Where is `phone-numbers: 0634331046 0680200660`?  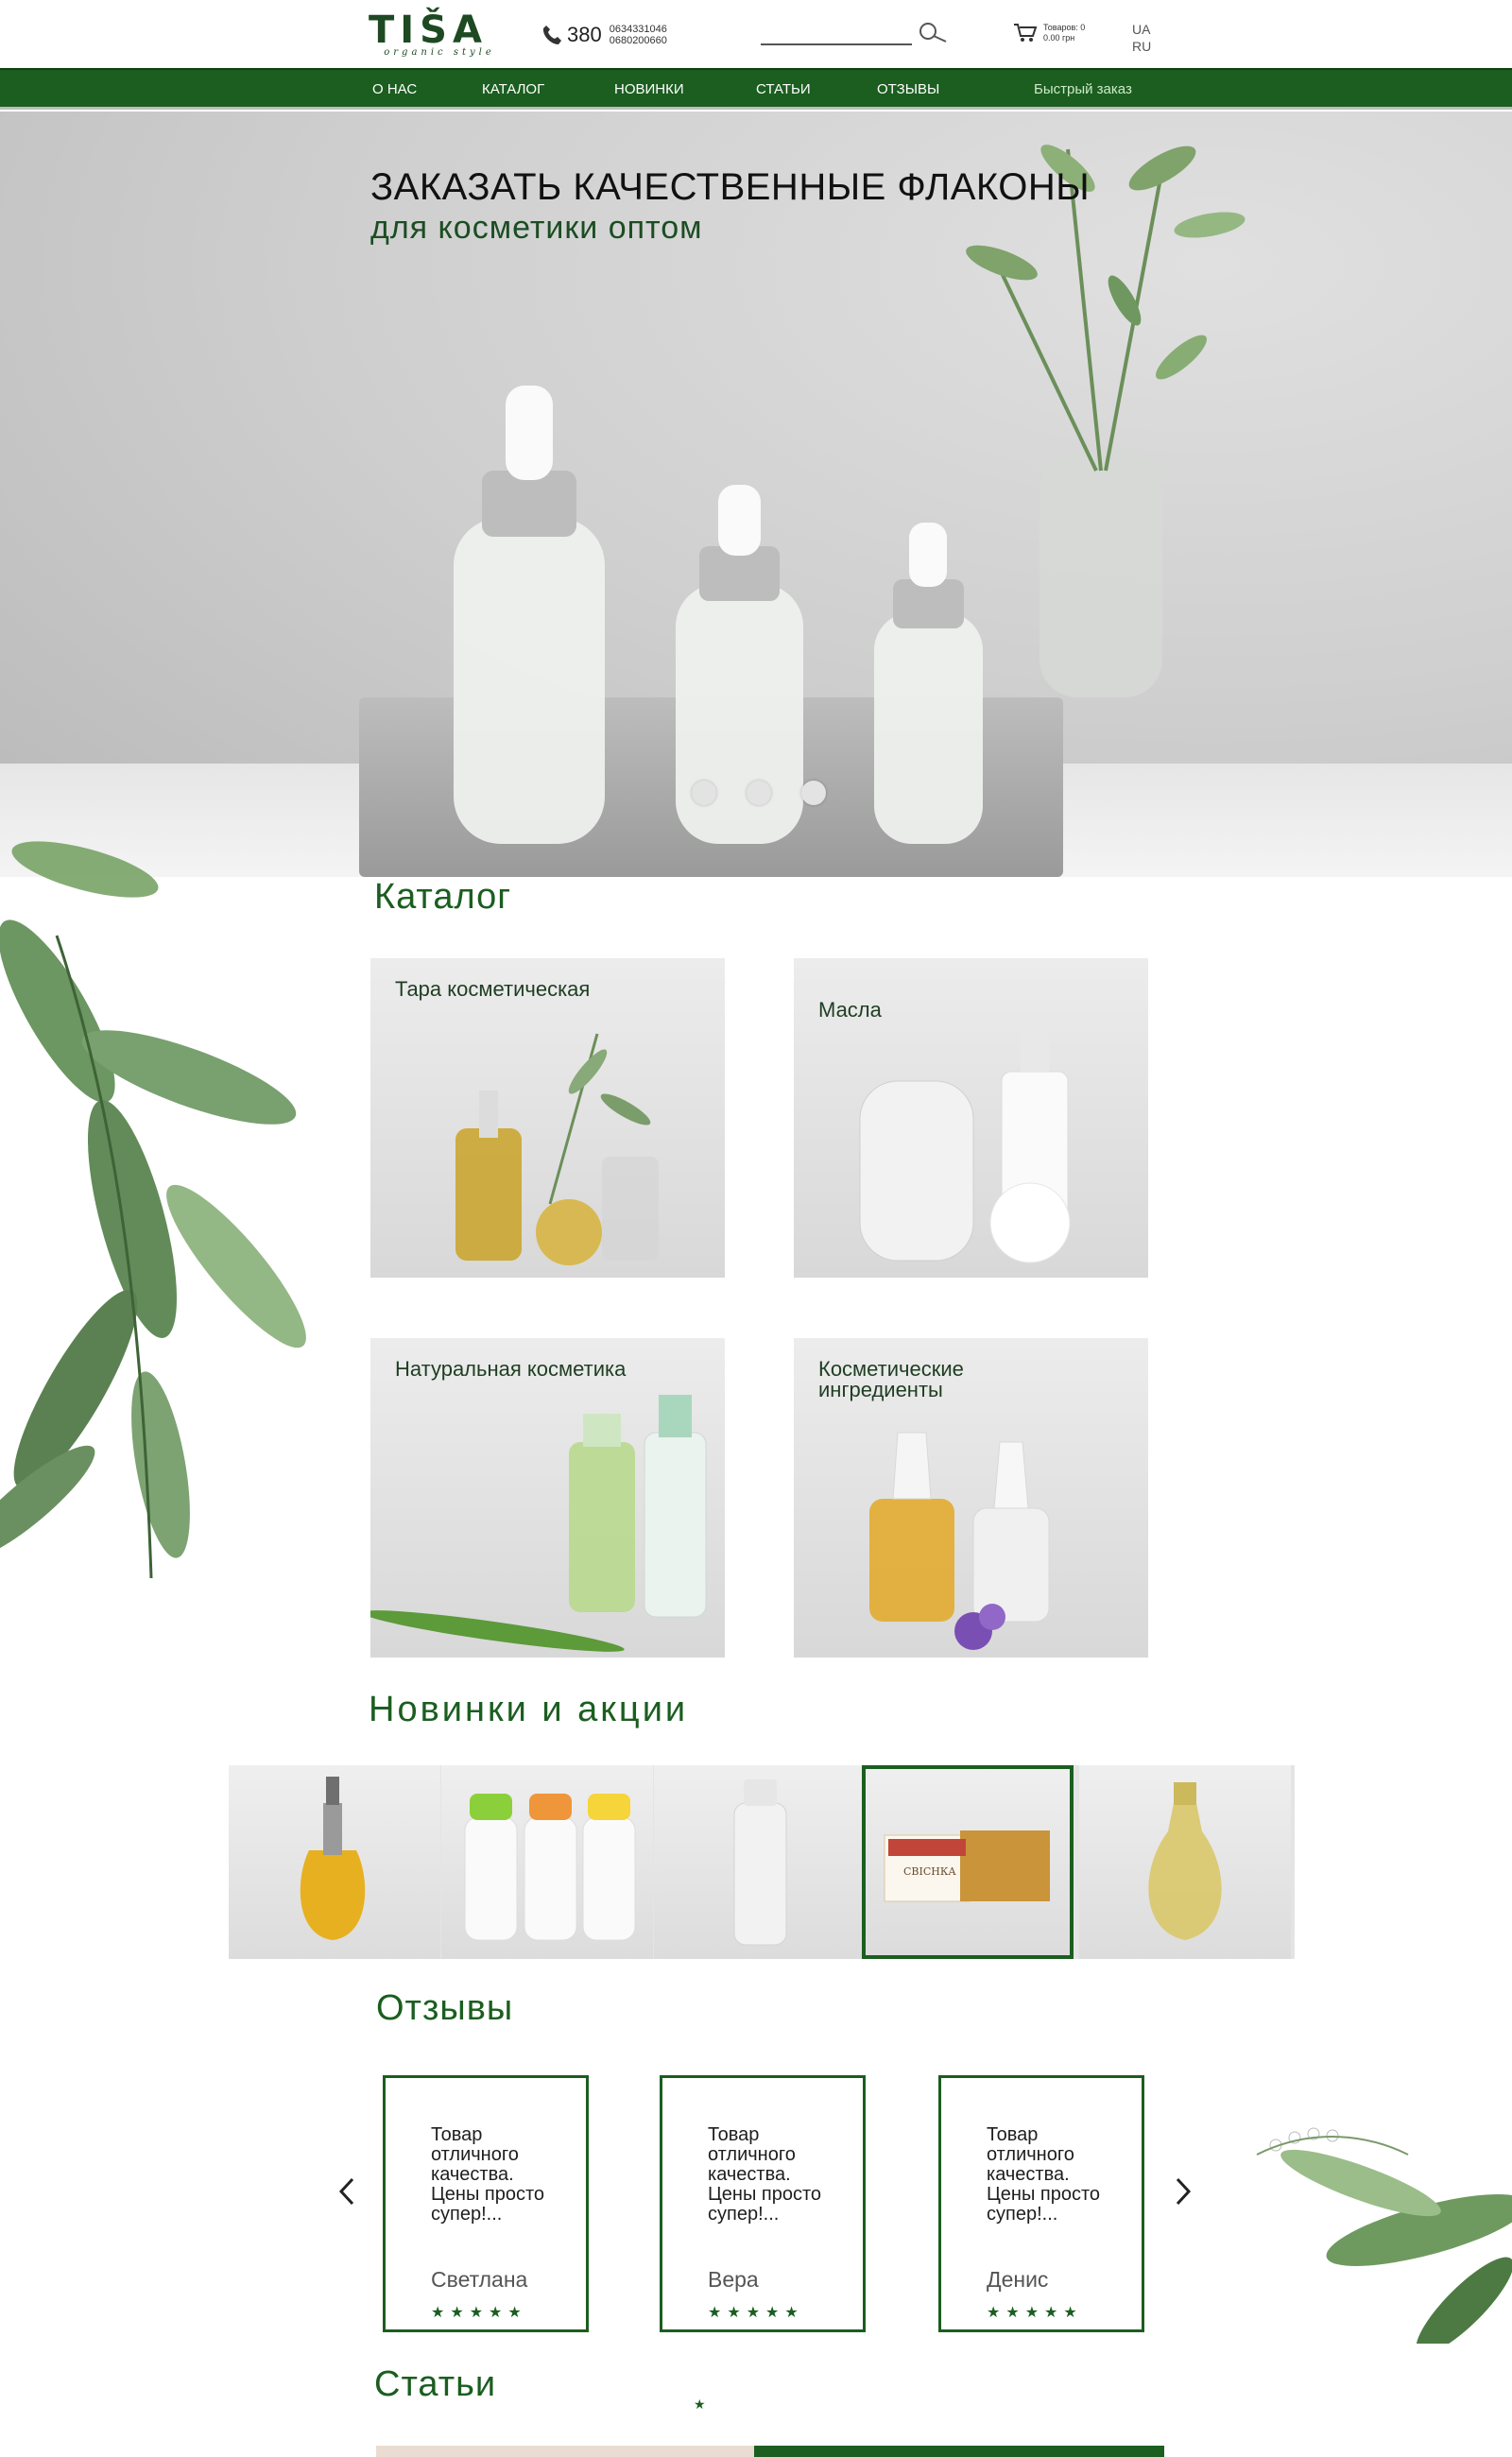
phone-numbers: 0634331046 0680200660 is located at coordinates (638, 35).